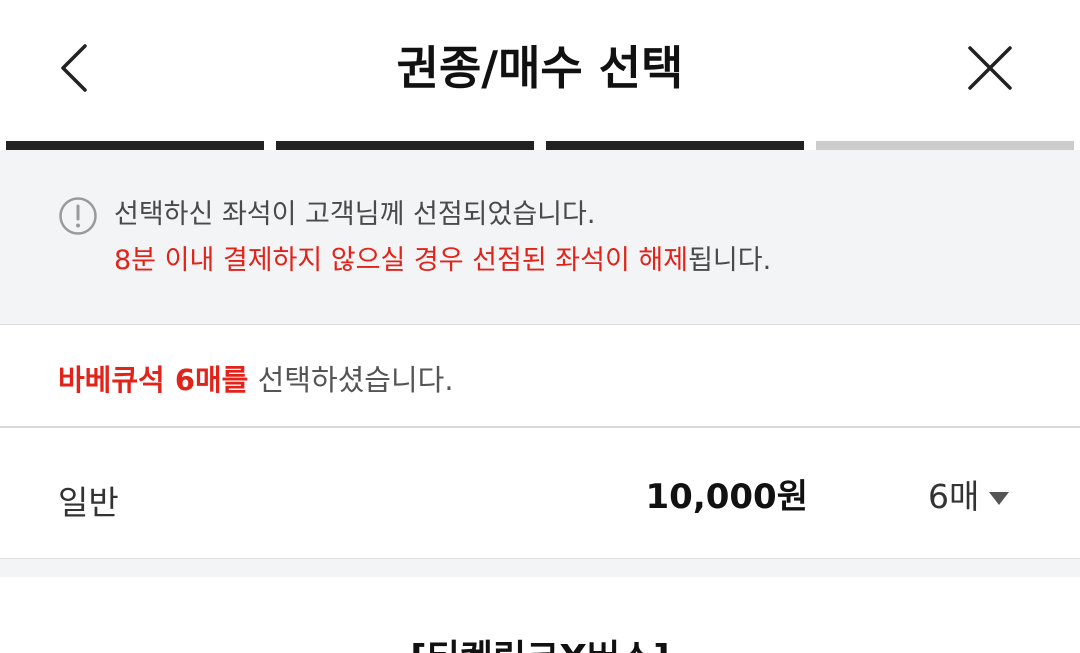 This screenshot has width=1080, height=653. I want to click on close-button, so click(990, 68).